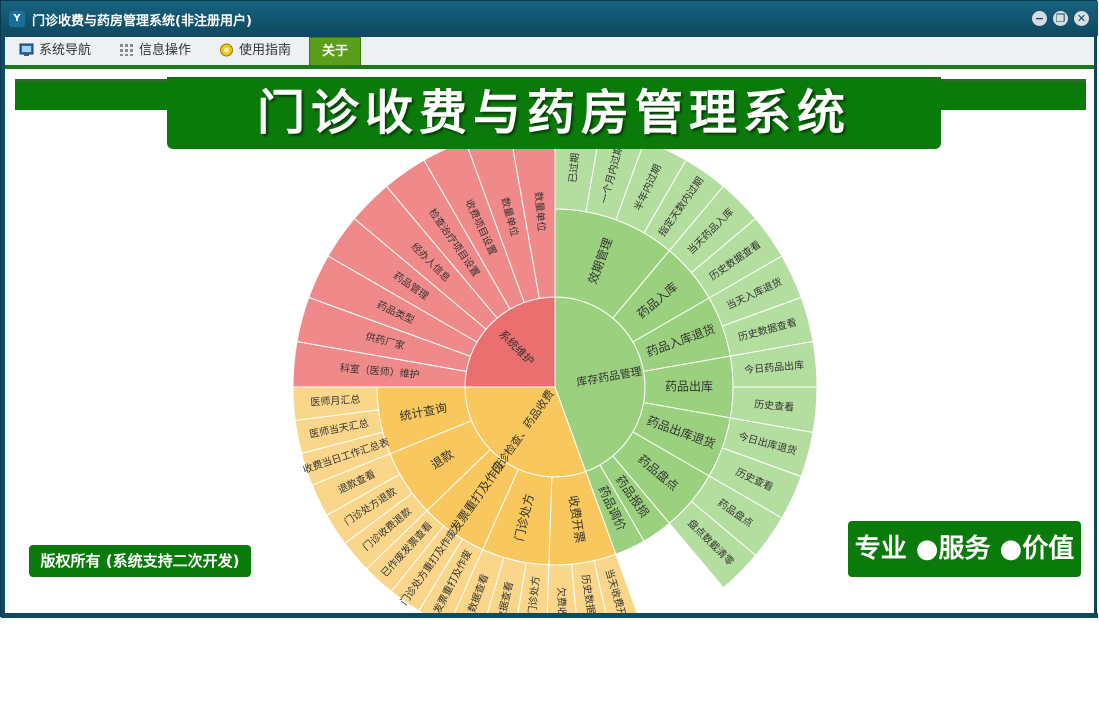 This screenshot has width=1099, height=723. I want to click on menu-bar: 系统导航 信息操作 使用指南 关于, so click(549, 52).